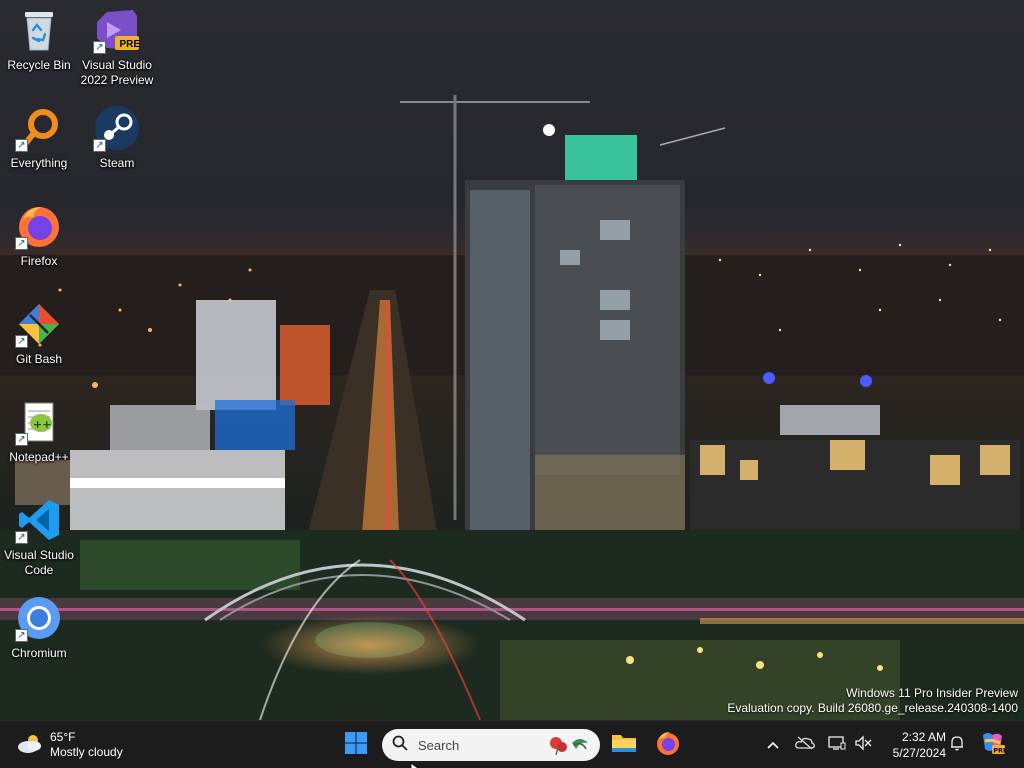  I want to click on search-highlight-icon, so click(568, 745).